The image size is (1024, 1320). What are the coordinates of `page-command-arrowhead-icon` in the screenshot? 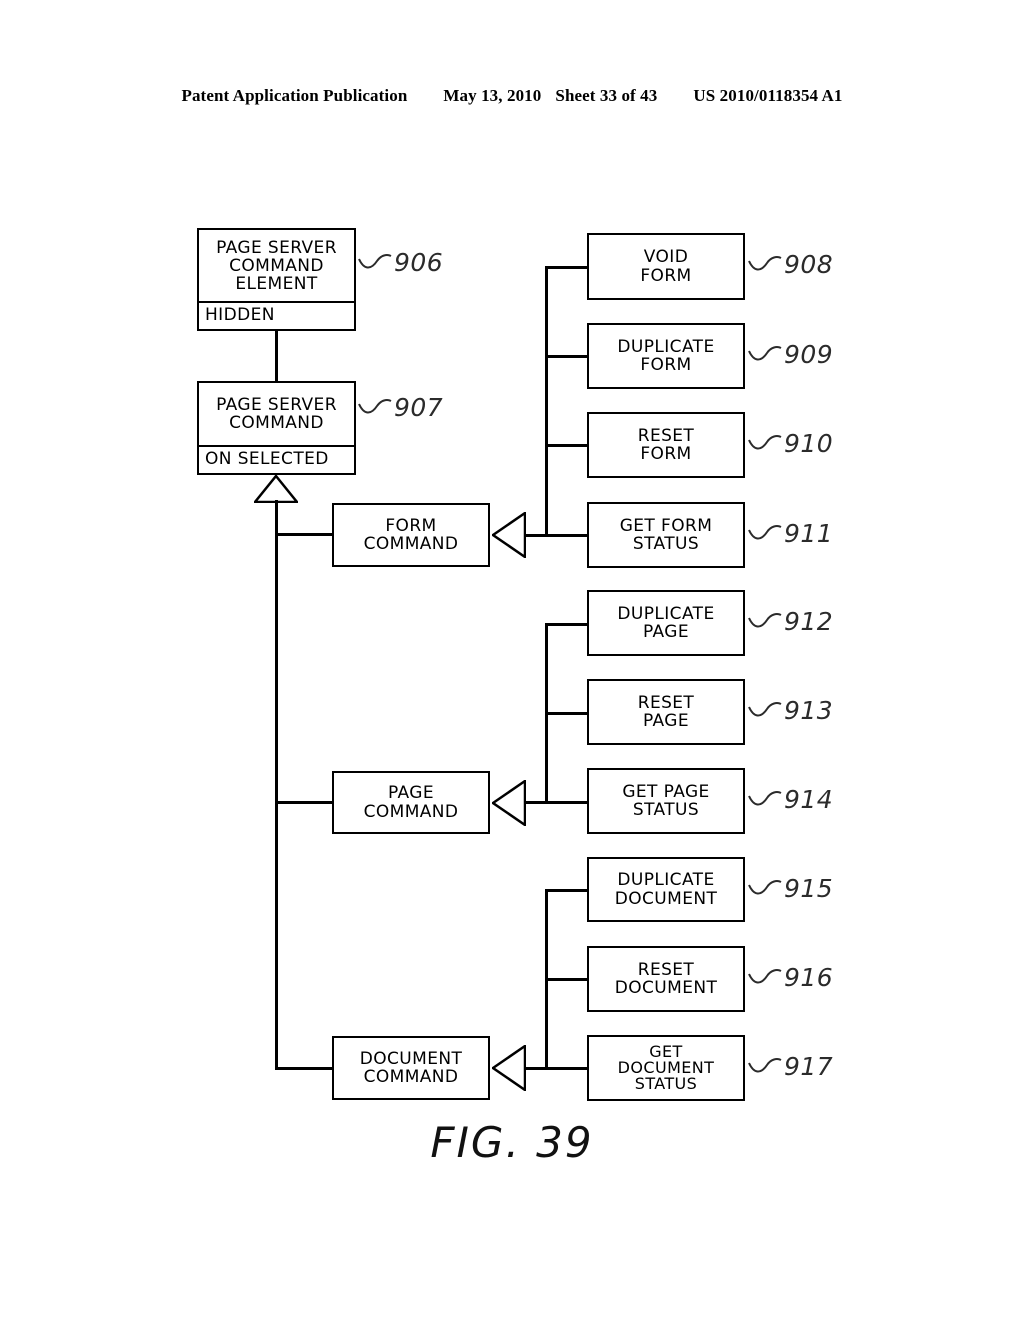 It's located at (509, 803).